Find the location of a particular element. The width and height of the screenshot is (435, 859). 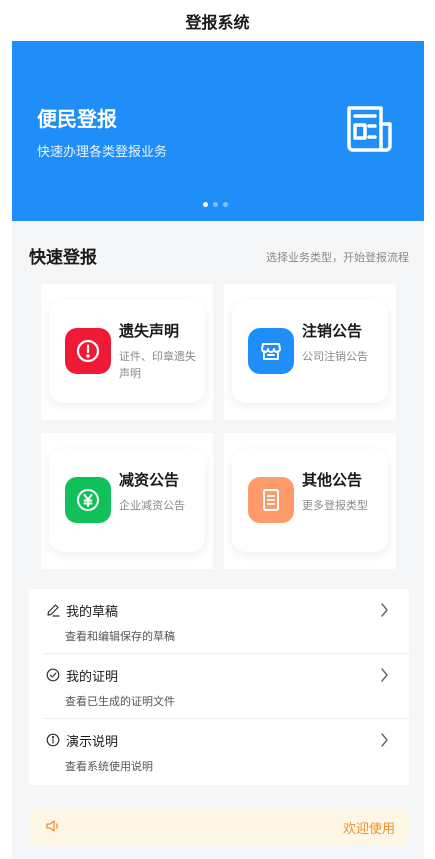

menu-item-subtitle: 查看和编辑保存的草稿 is located at coordinates (120, 636).